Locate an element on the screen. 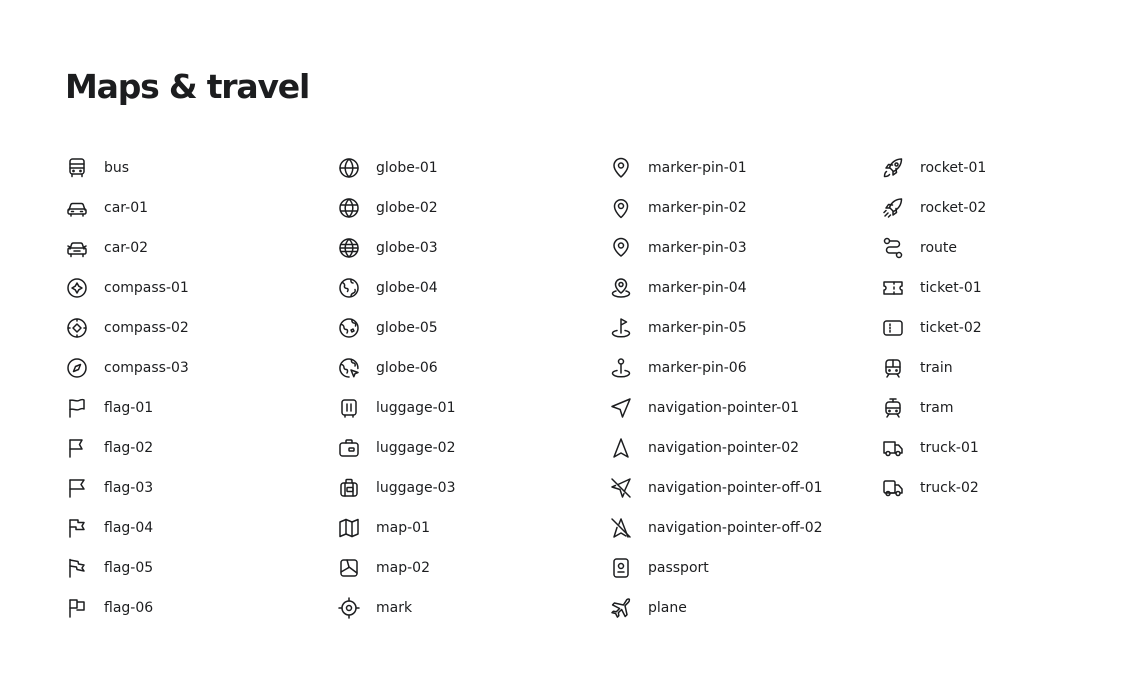 The width and height of the screenshot is (1144, 700). icon-tile-passport: passport is located at coordinates (739, 568).